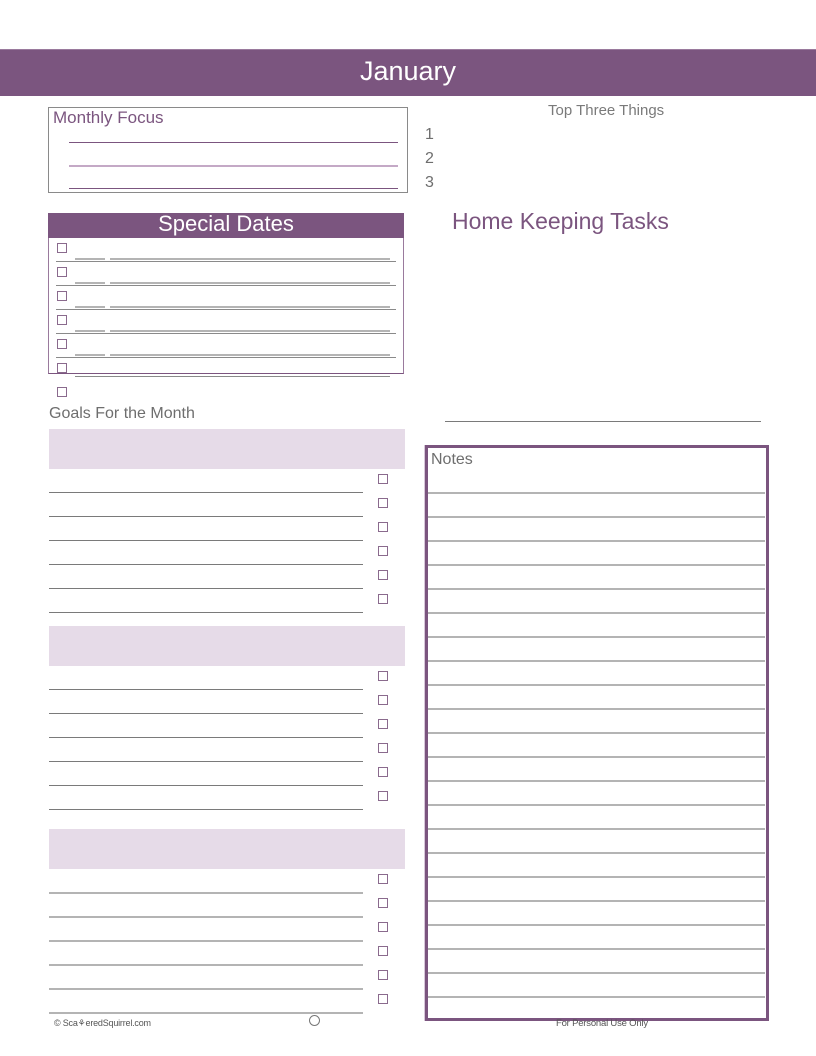 This screenshot has width=816, height=1056. I want to click on goals-title: Goals For the Month, so click(122, 413).